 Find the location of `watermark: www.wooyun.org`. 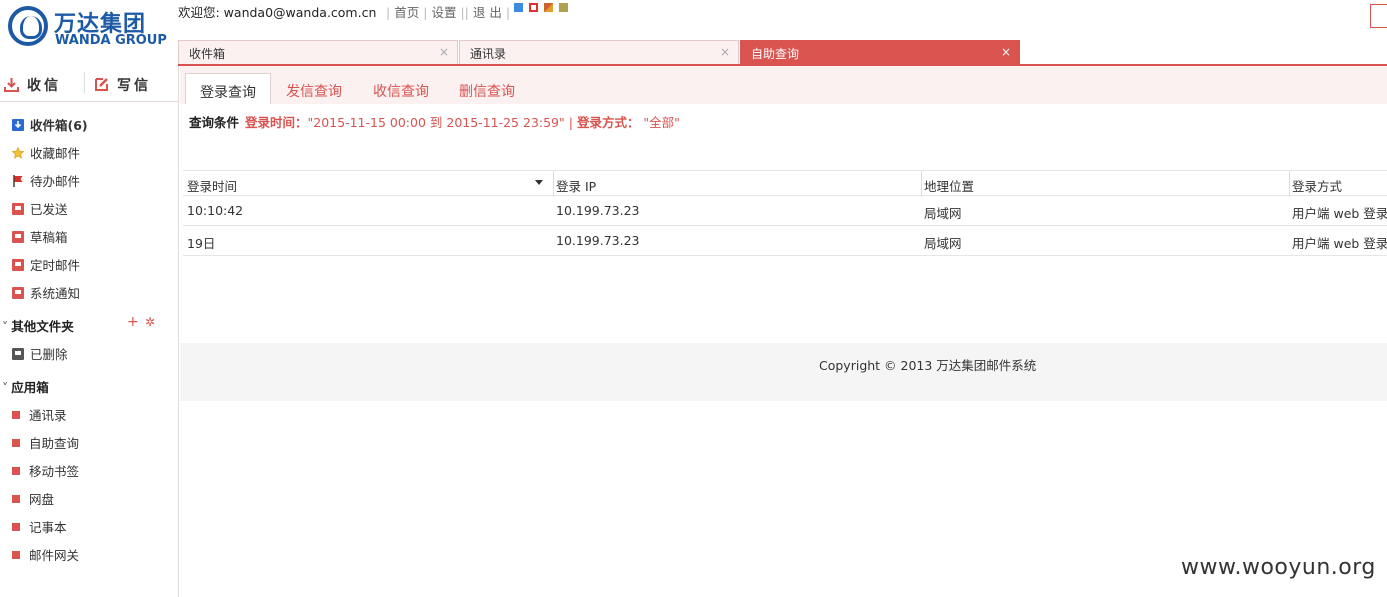

watermark: www.wooyun.org is located at coordinates (1278, 567).